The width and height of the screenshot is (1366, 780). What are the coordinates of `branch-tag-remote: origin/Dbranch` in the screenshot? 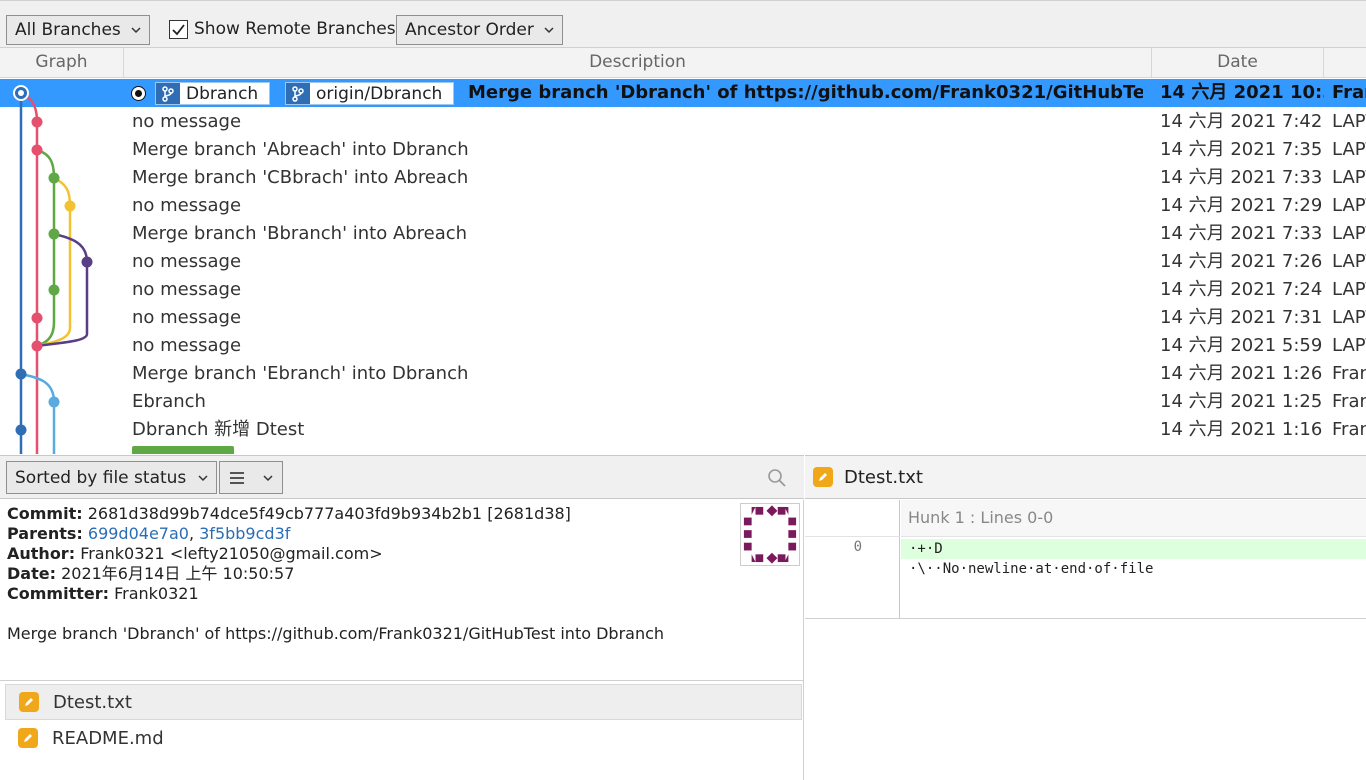 It's located at (369, 93).